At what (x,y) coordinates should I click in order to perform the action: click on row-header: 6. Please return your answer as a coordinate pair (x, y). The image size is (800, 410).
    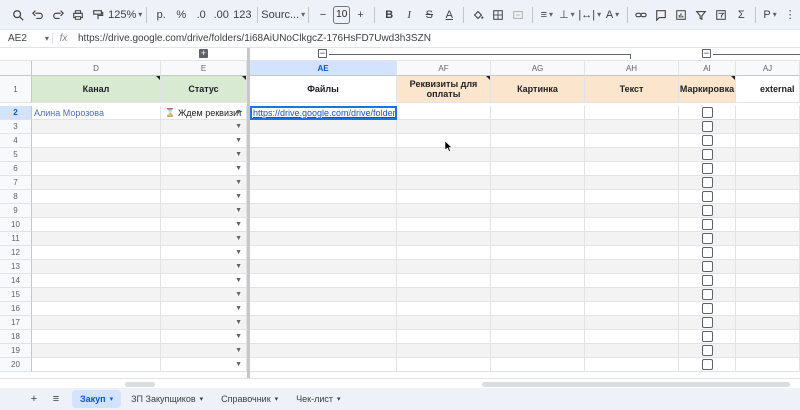
    Looking at the image, I should click on (16, 169).